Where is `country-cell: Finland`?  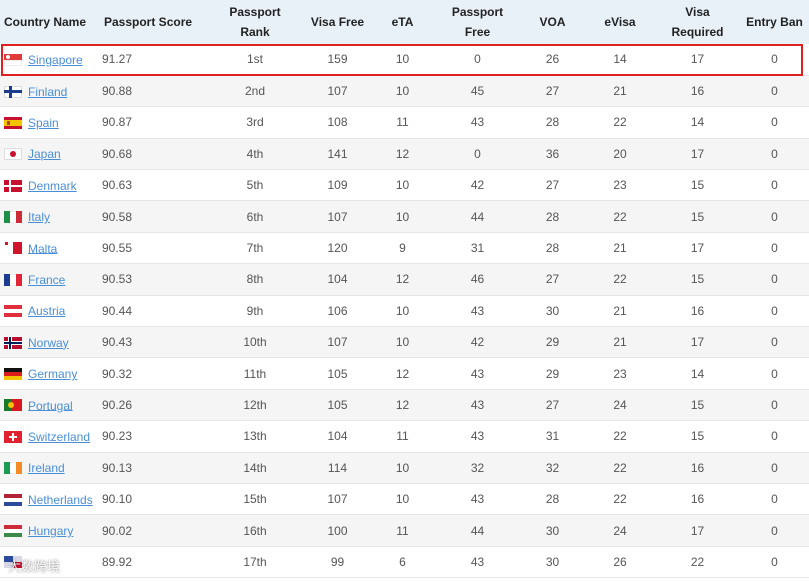 country-cell: Finland is located at coordinates (50, 90).